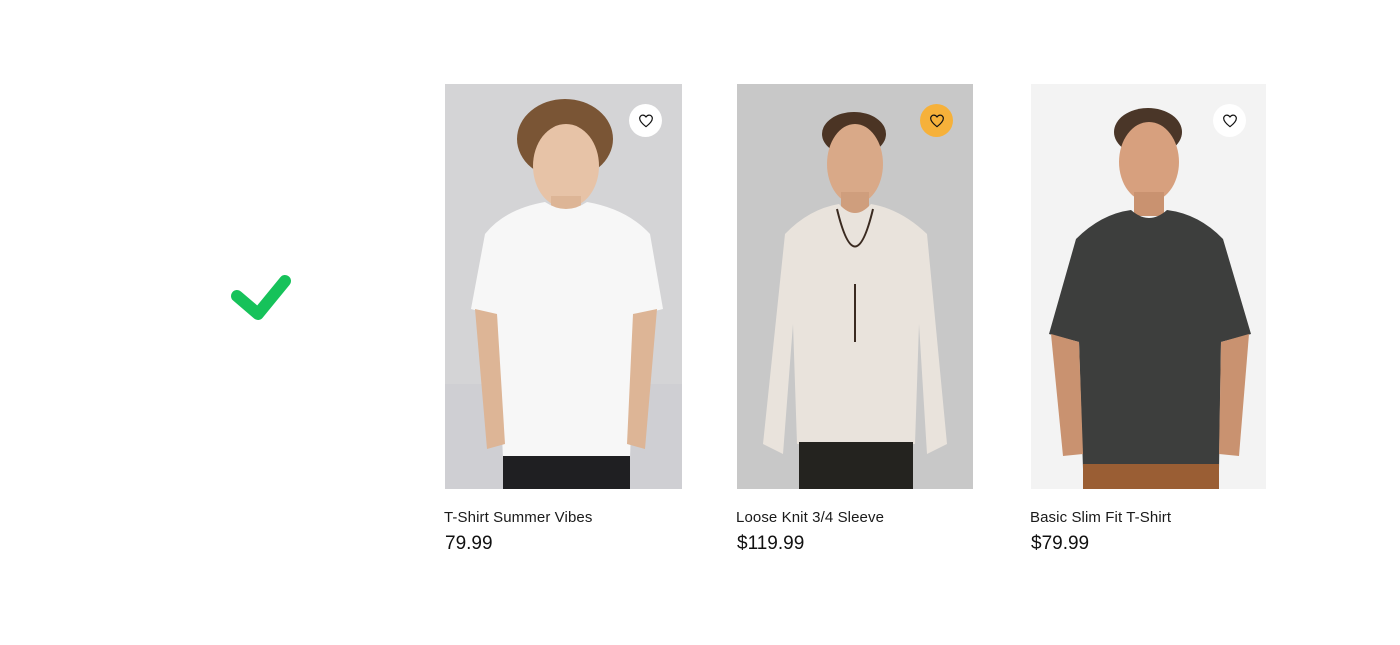 The height and width of the screenshot is (645, 1400). I want to click on checkmark-icon, so click(261, 297).